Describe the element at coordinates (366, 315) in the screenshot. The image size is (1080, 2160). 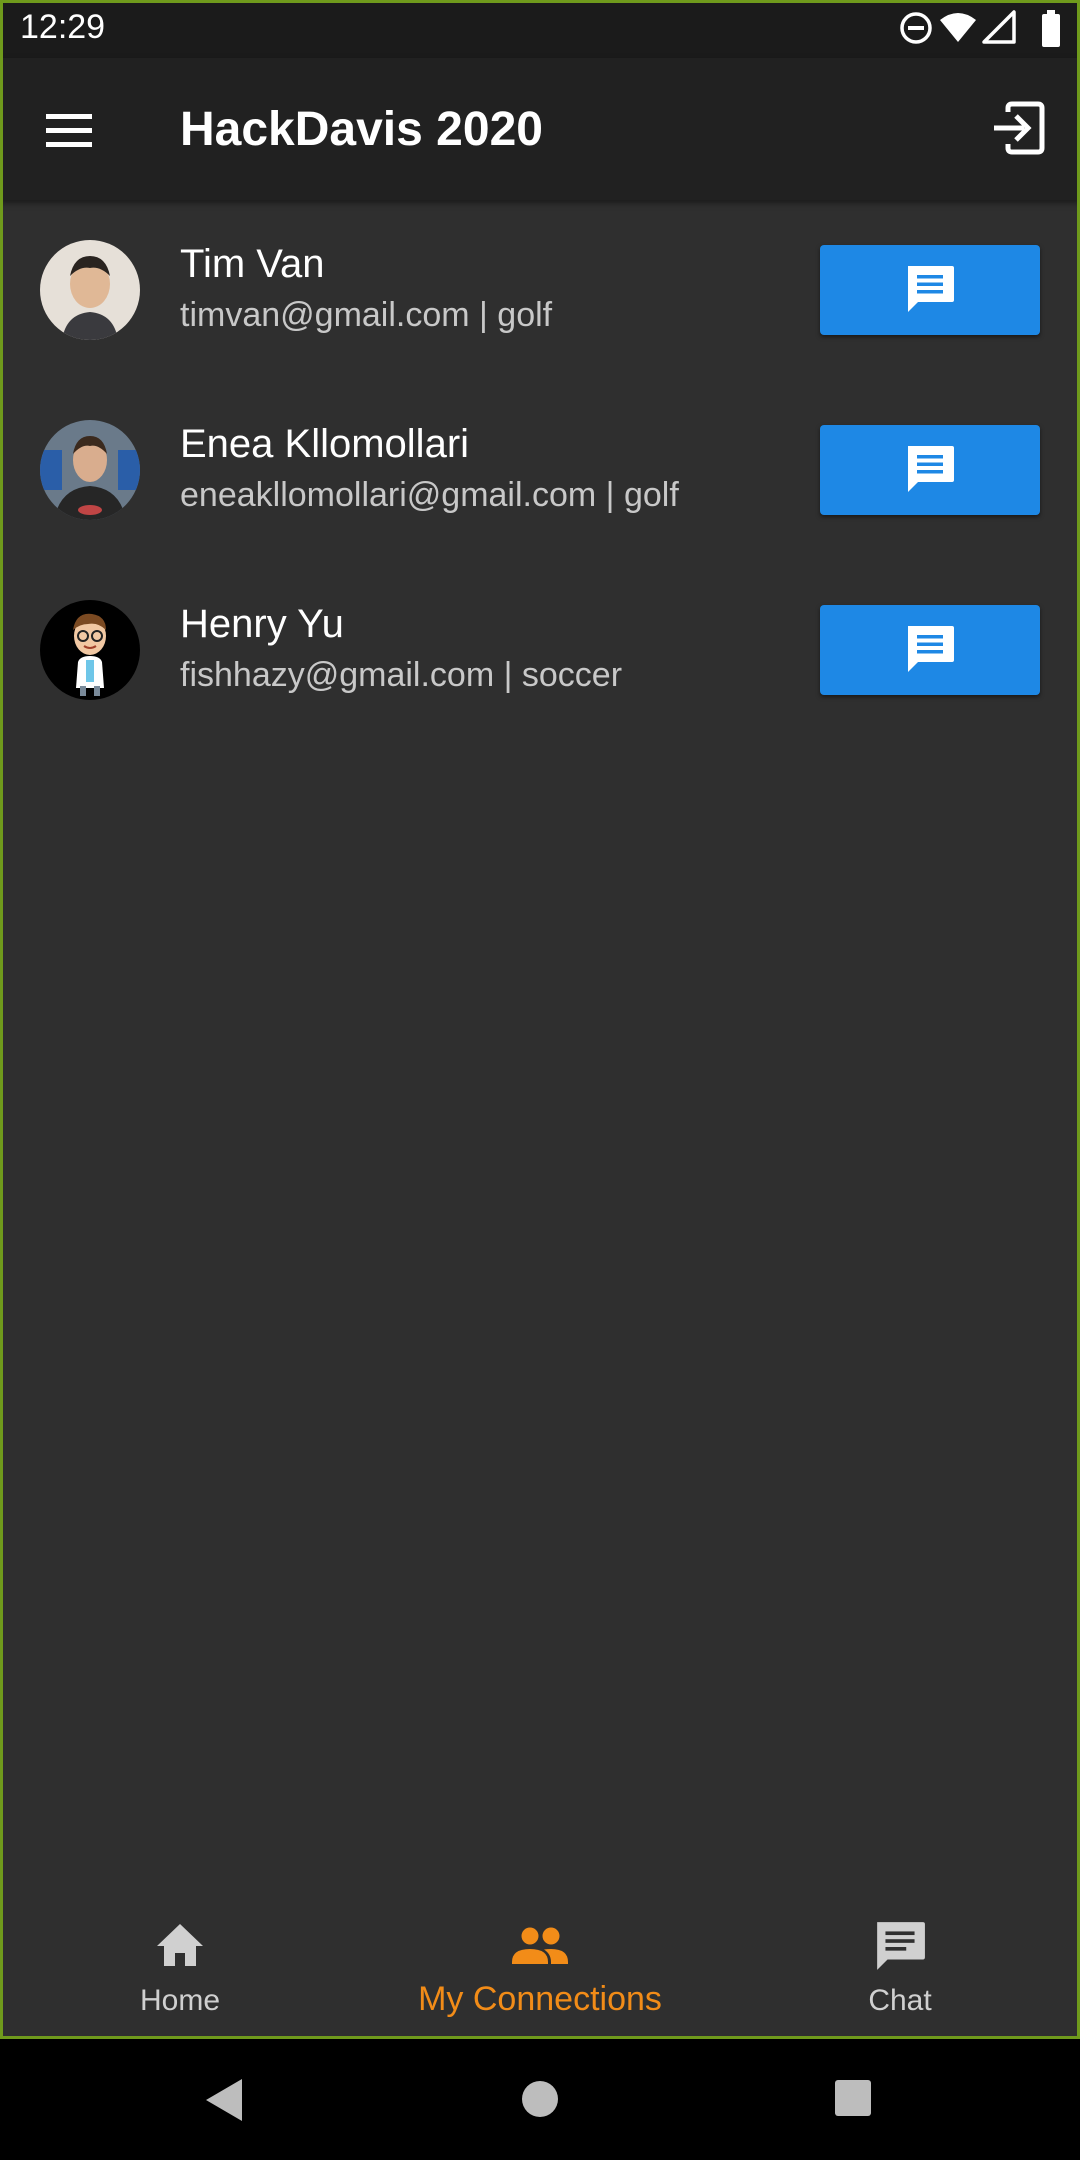
I see `contact-subtitle: timvan@gmail.com | golf` at that location.